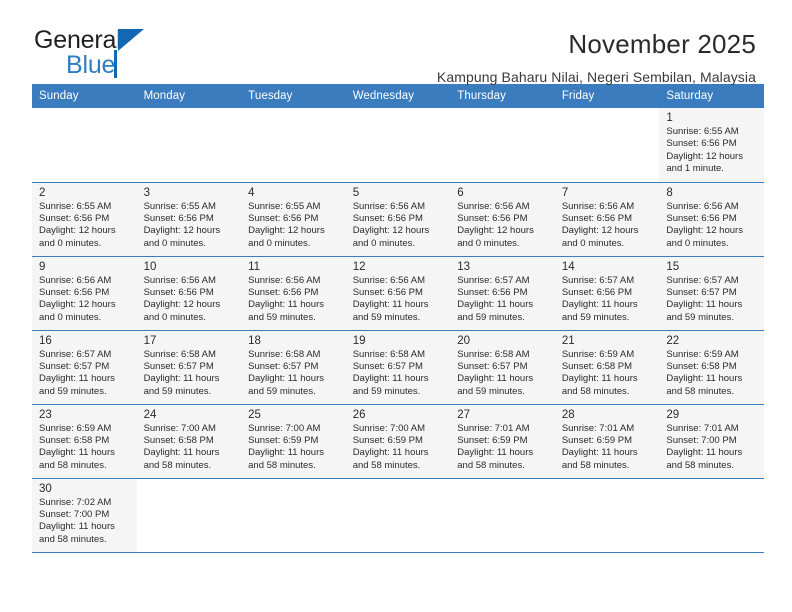  I want to click on day-number: 17, so click(150, 340).